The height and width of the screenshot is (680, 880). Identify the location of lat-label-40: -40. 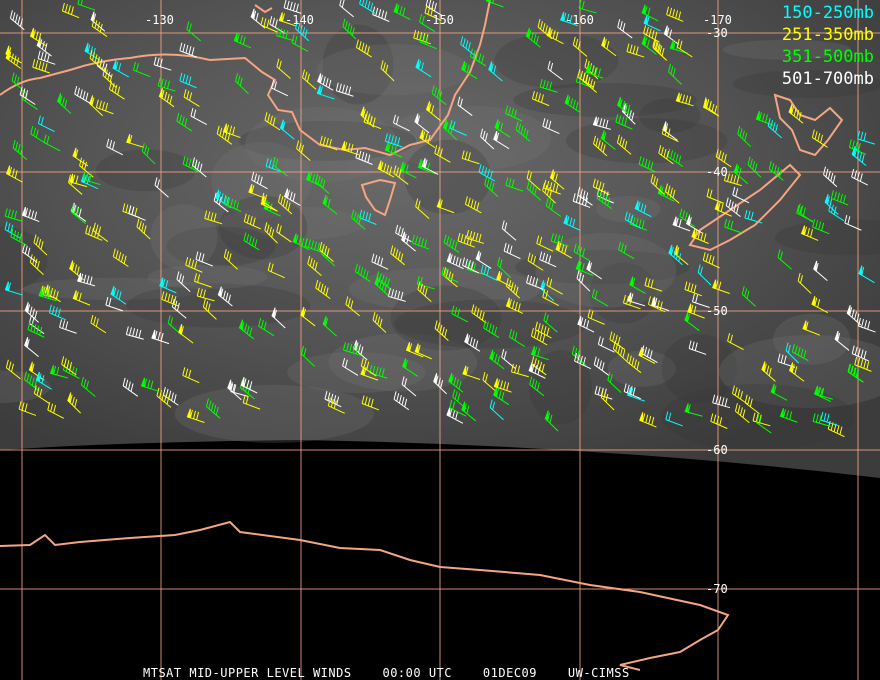
(717, 172).